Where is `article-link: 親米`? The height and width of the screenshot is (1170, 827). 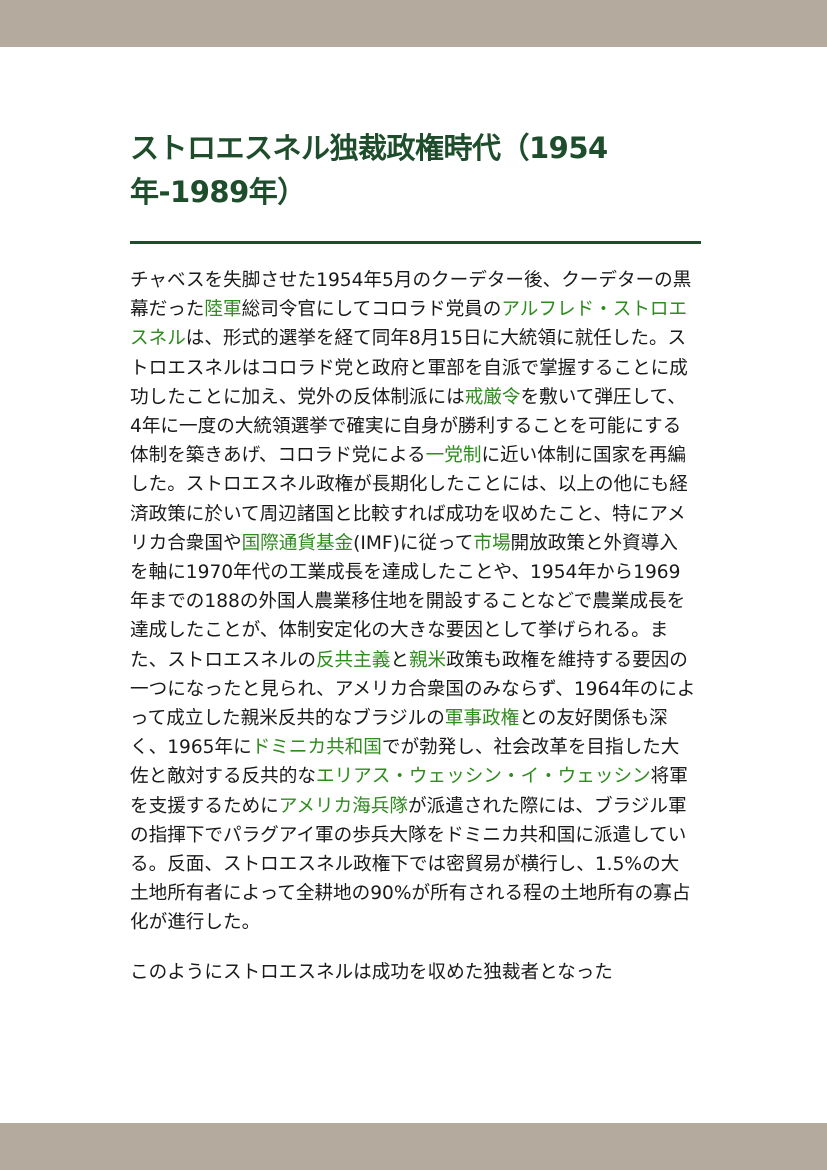 article-link: 親米 is located at coordinates (427, 660).